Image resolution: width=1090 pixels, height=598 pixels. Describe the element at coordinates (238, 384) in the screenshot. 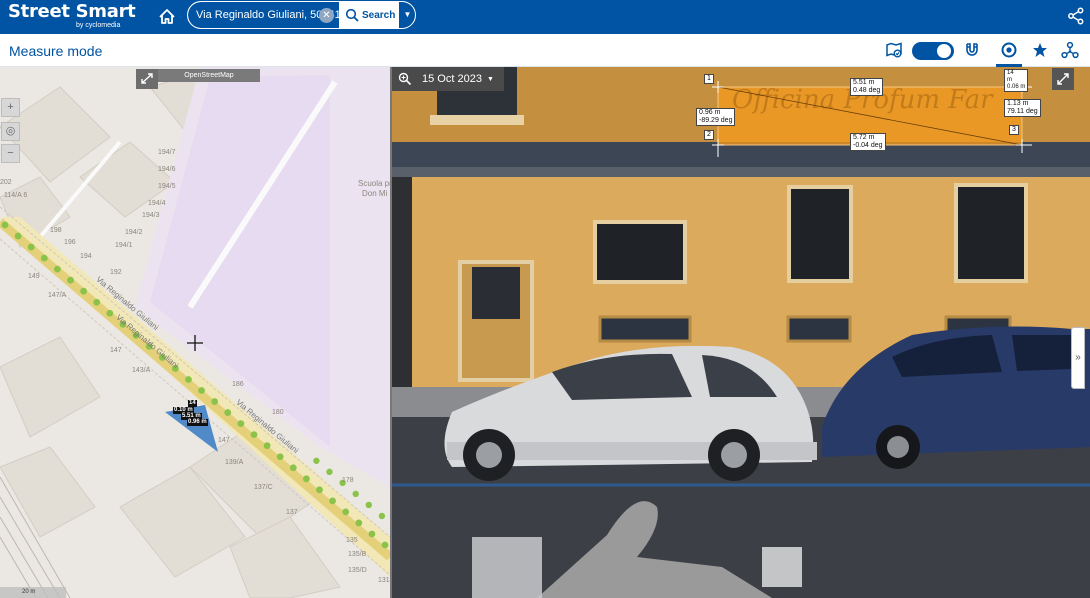

I see `house-number: 186` at that location.